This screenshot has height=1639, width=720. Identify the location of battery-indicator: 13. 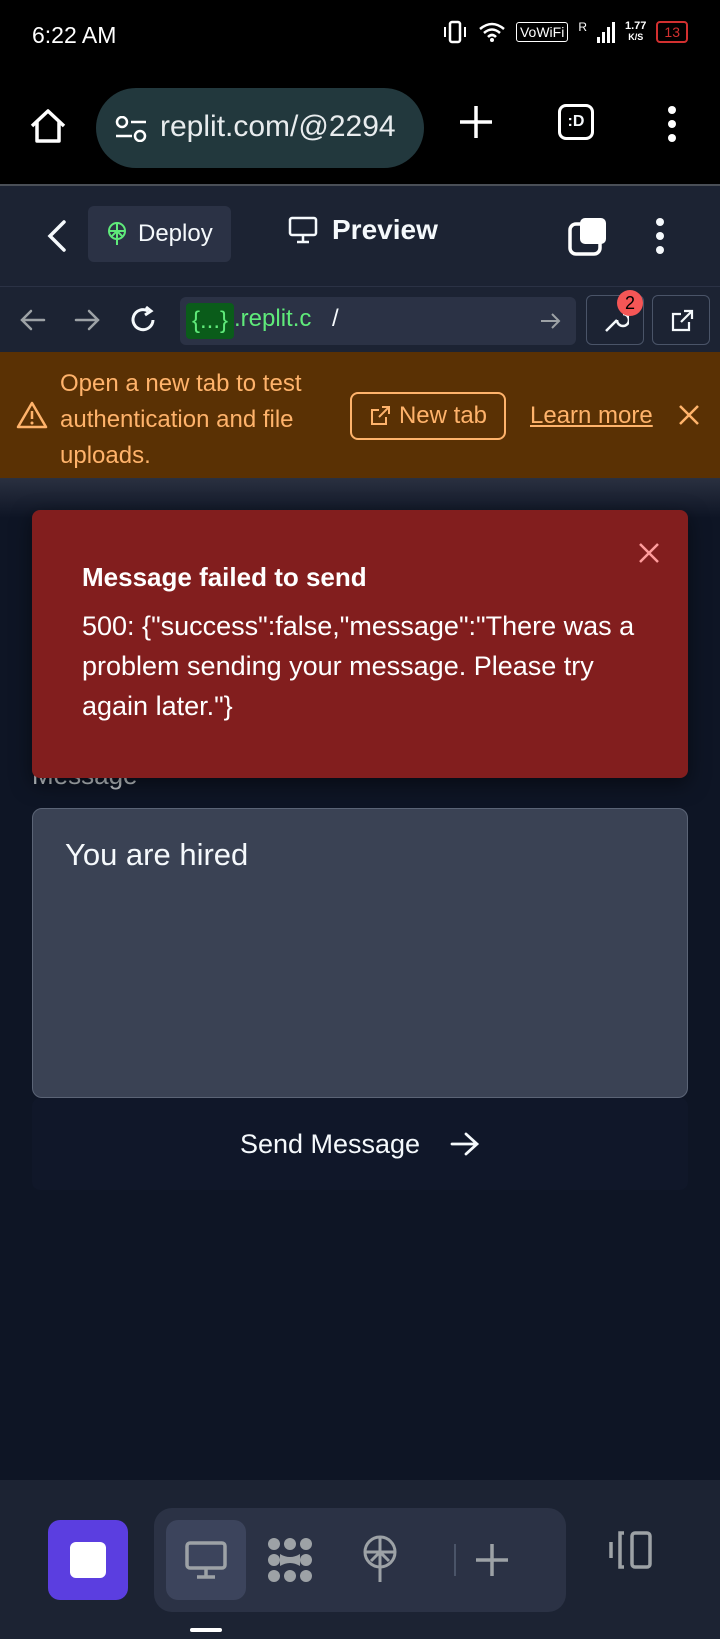
(672, 32).